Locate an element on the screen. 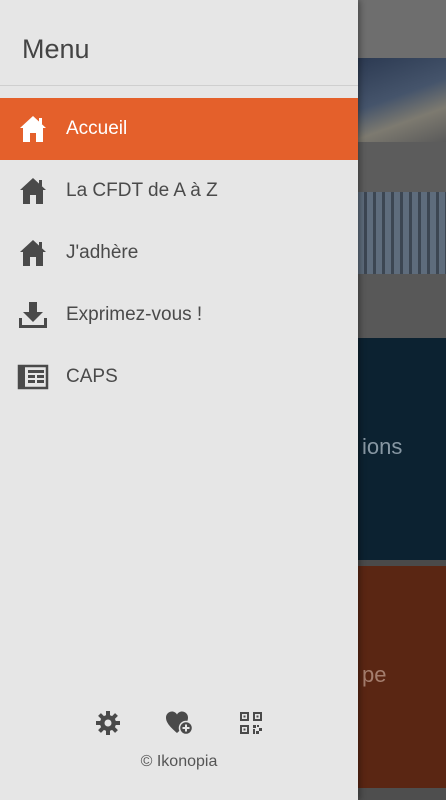 The image size is (446, 800). background-header is located at coordinates (402, 29).